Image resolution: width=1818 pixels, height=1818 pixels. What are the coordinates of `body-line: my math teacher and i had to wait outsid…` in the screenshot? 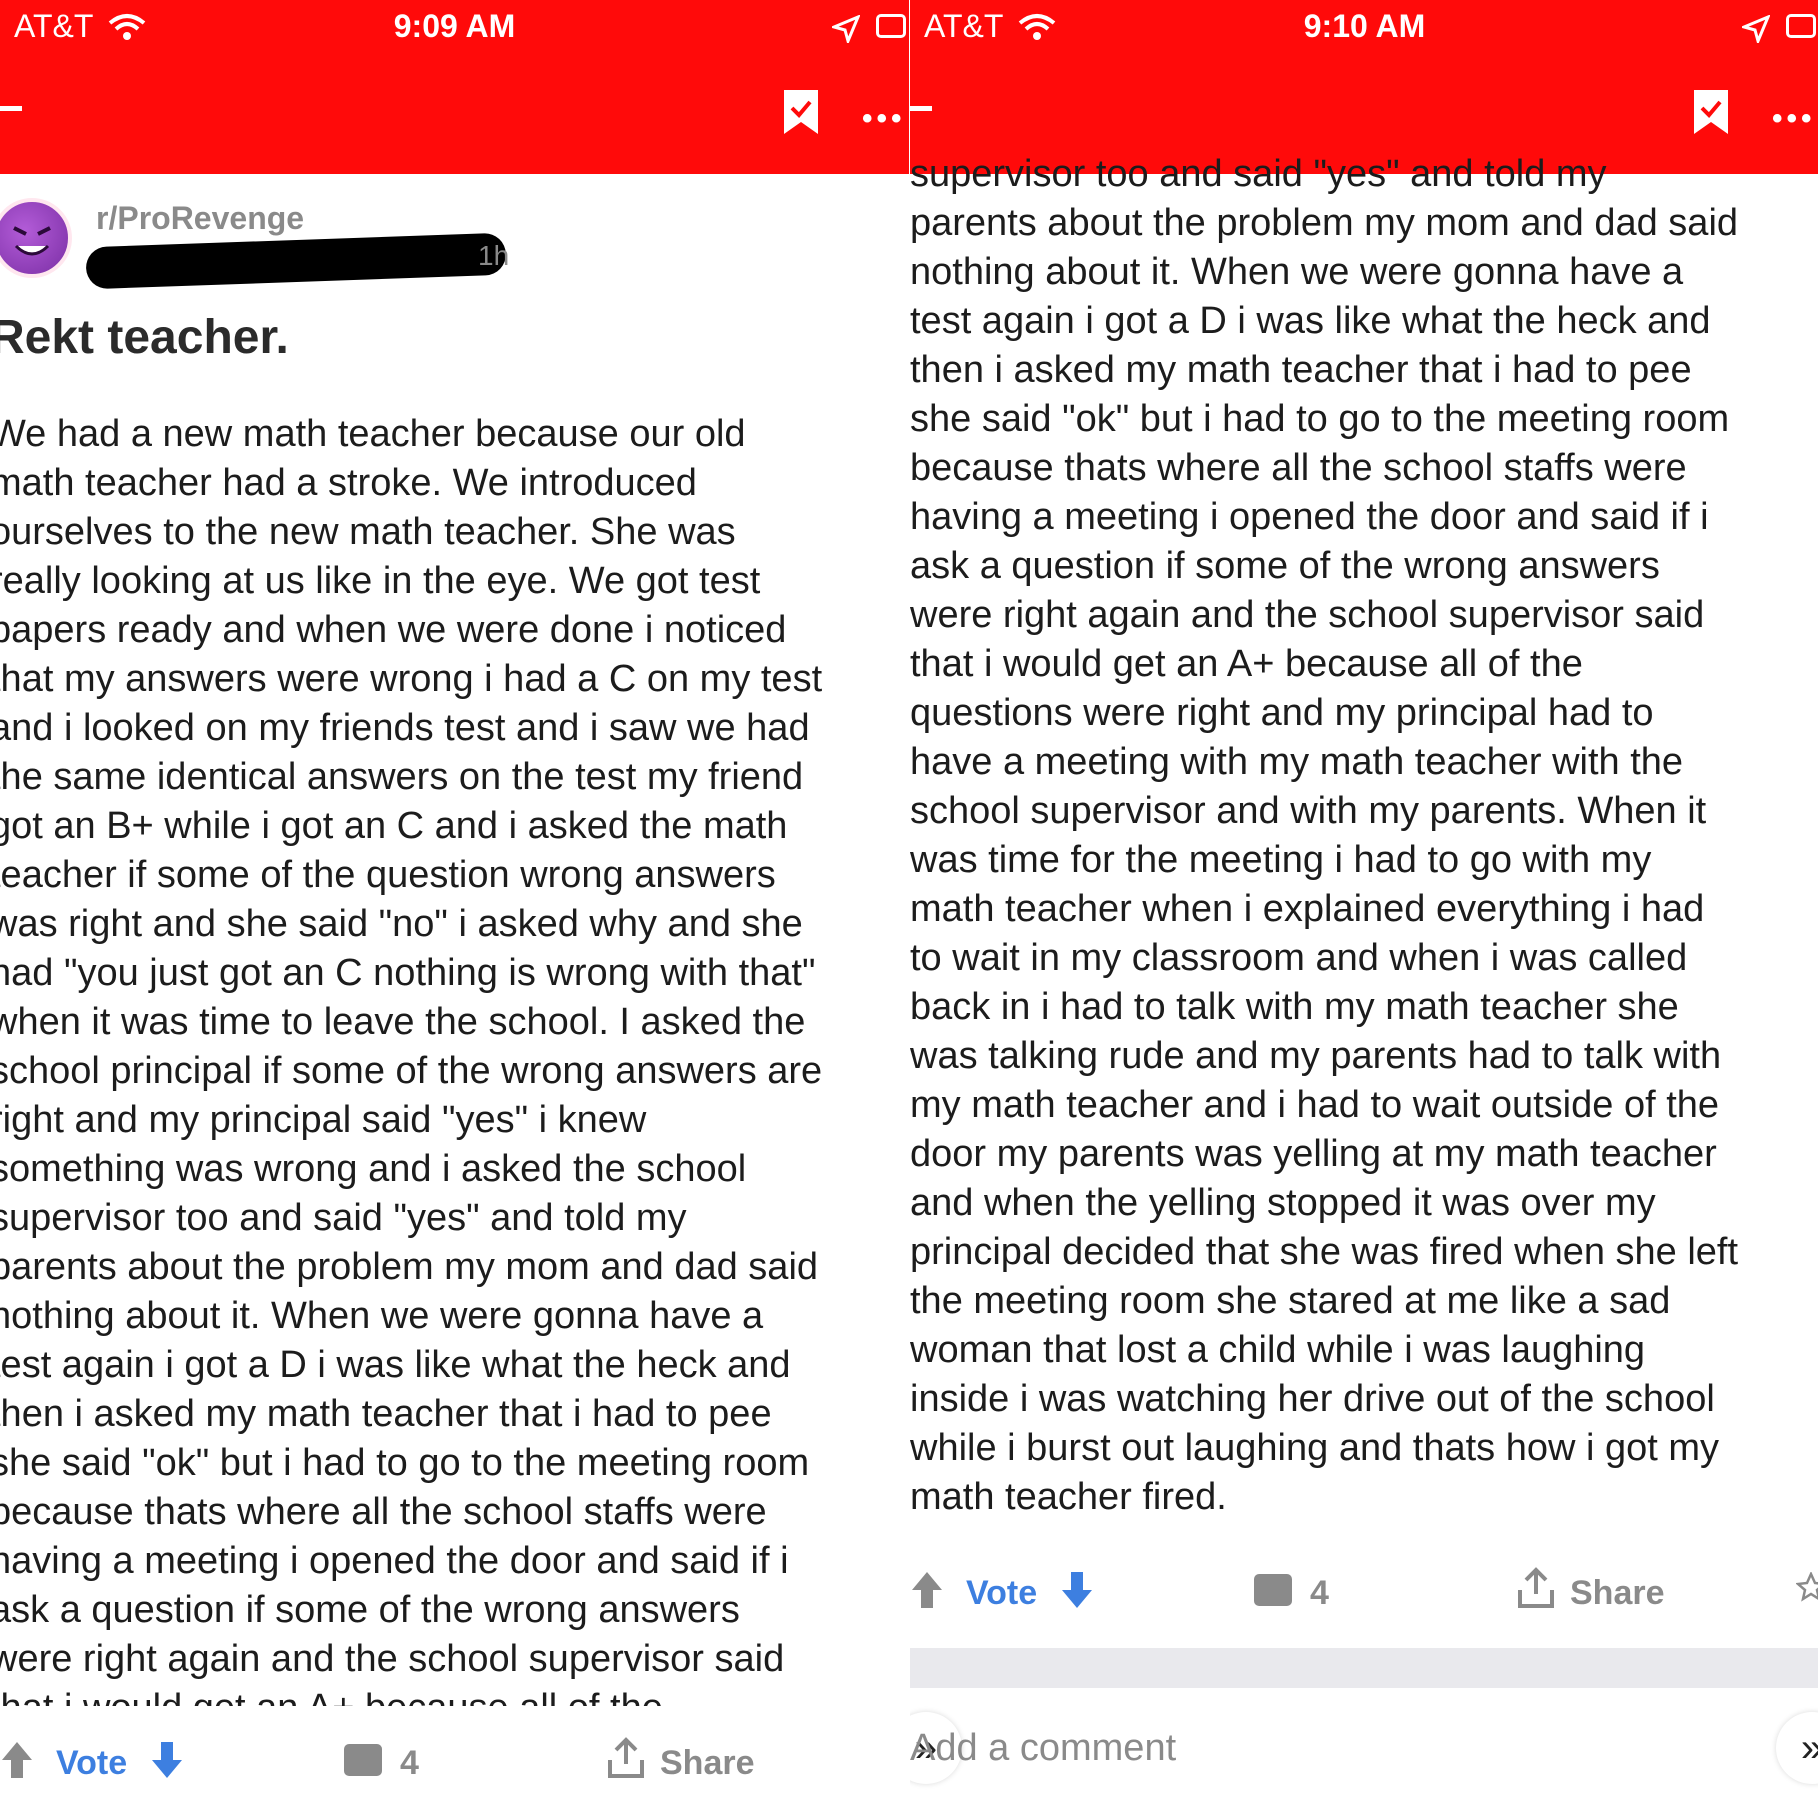 It's located at (1315, 1105).